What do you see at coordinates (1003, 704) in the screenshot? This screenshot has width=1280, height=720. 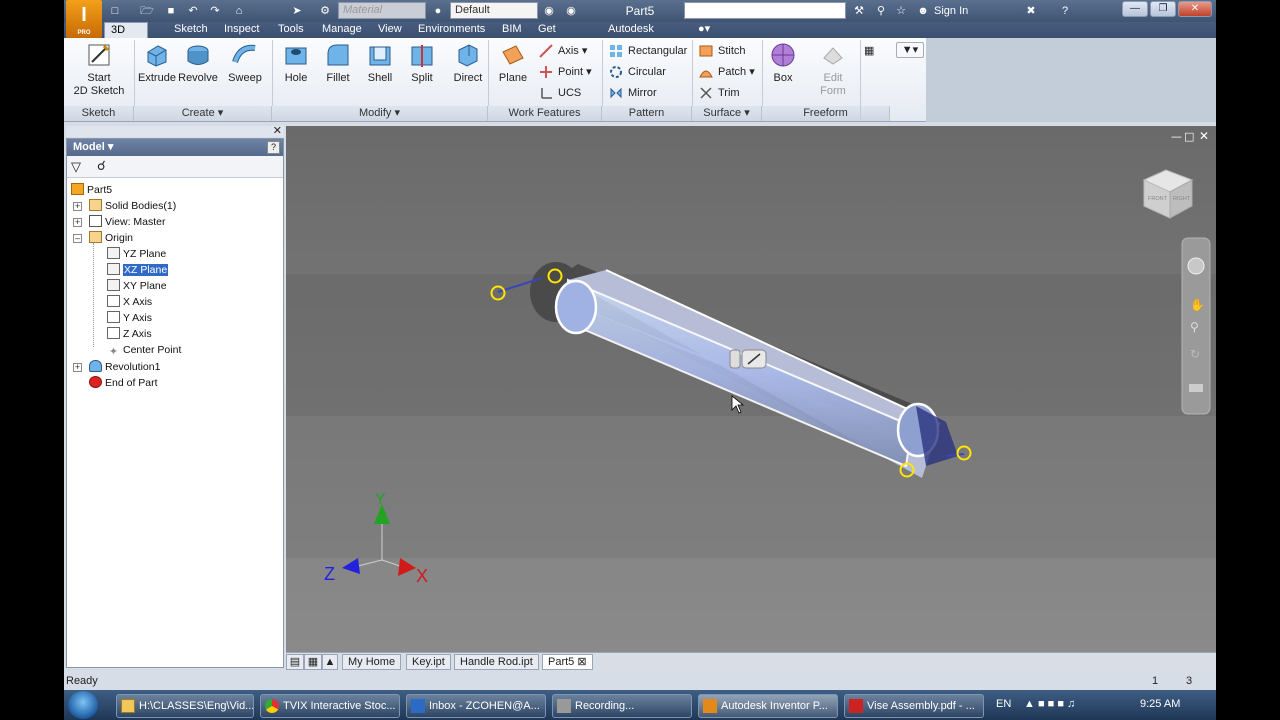 I see `language-indicator: EN` at bounding box center [1003, 704].